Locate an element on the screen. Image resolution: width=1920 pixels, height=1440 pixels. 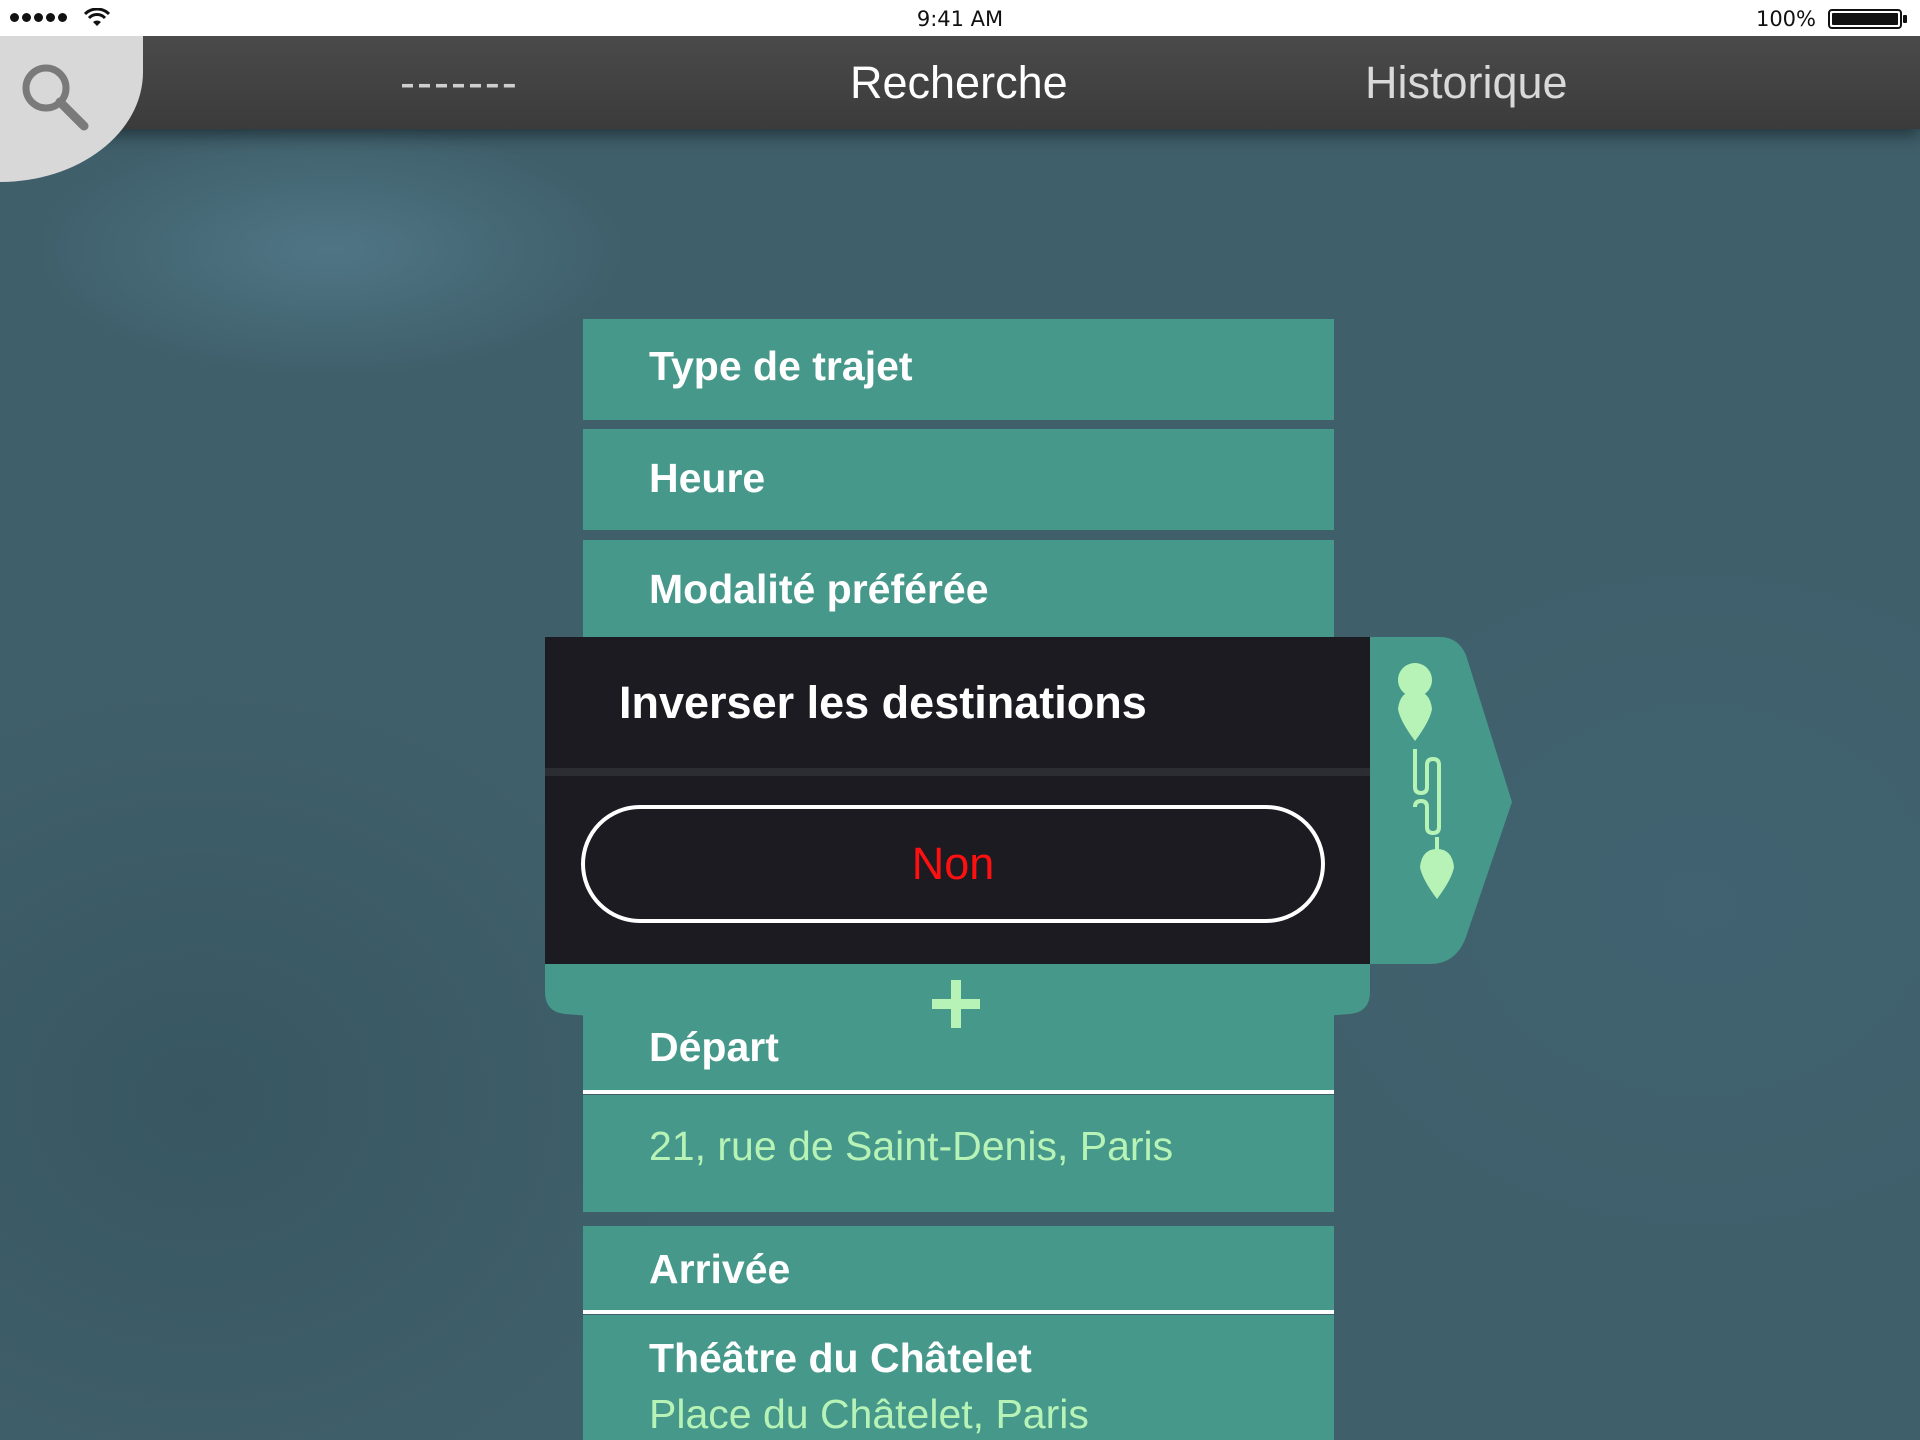
search-icon is located at coordinates (55, 97).